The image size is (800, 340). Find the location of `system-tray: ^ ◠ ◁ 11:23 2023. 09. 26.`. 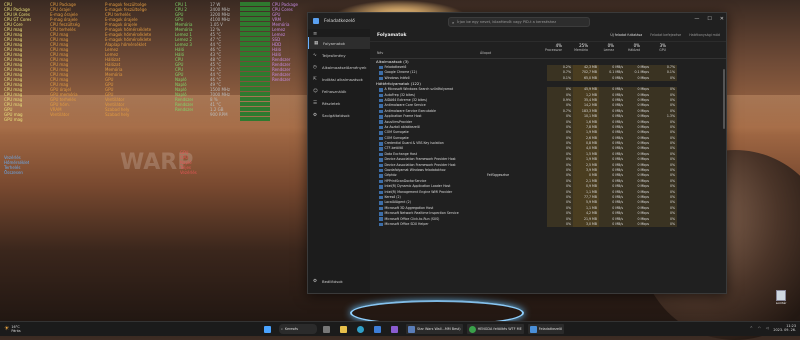

system-tray: ^ ◠ ◁ 11:23 2023. 09. 26. is located at coordinates (773, 328).